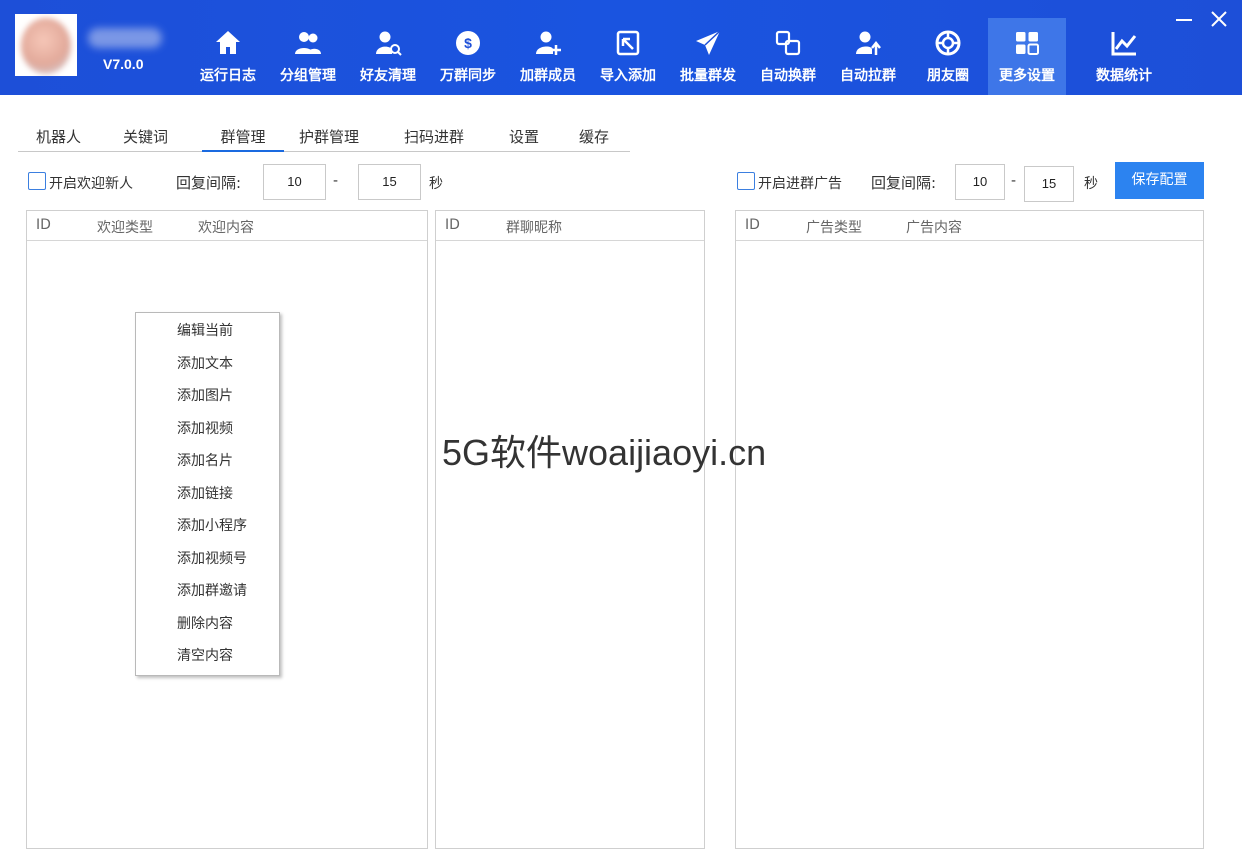 Image resolution: width=1242 pixels, height=868 pixels. Describe the element at coordinates (1014, 181) in the screenshot. I see `ad-interval-dash: -` at that location.